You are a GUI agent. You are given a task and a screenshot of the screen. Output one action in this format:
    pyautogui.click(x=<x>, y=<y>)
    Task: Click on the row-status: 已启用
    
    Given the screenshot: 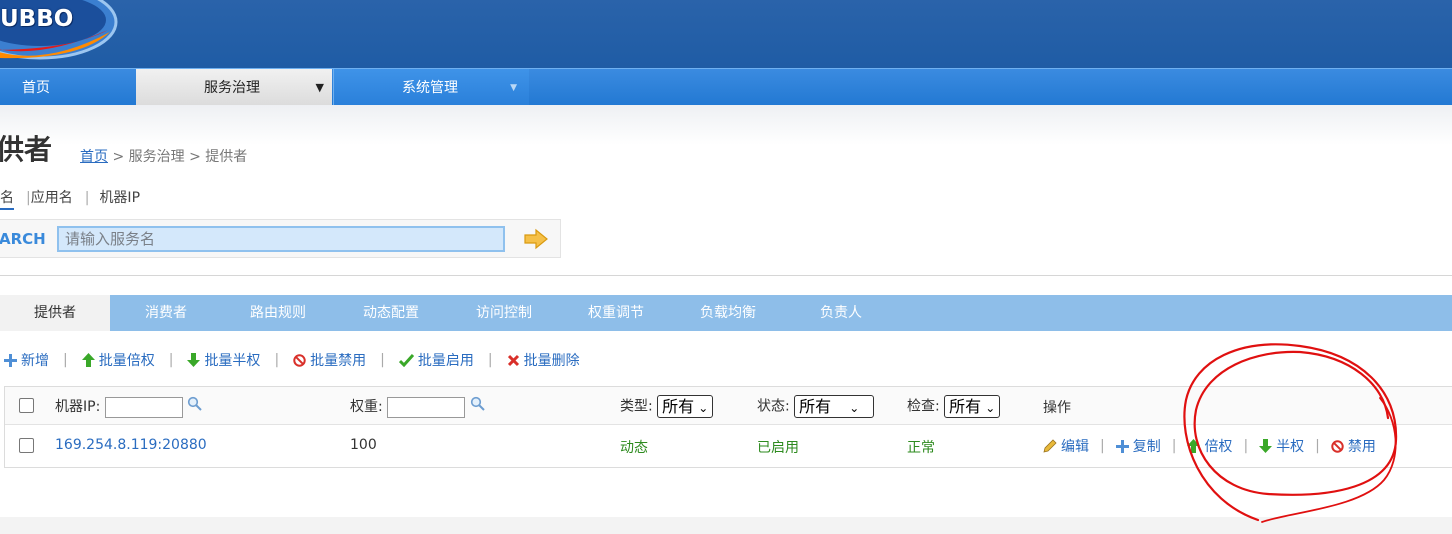 What is the action you would take?
    pyautogui.click(x=778, y=448)
    